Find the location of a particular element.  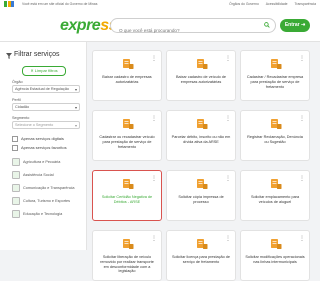

checkbox-digital: Apenas serviços digitais is located at coordinates (38, 139).